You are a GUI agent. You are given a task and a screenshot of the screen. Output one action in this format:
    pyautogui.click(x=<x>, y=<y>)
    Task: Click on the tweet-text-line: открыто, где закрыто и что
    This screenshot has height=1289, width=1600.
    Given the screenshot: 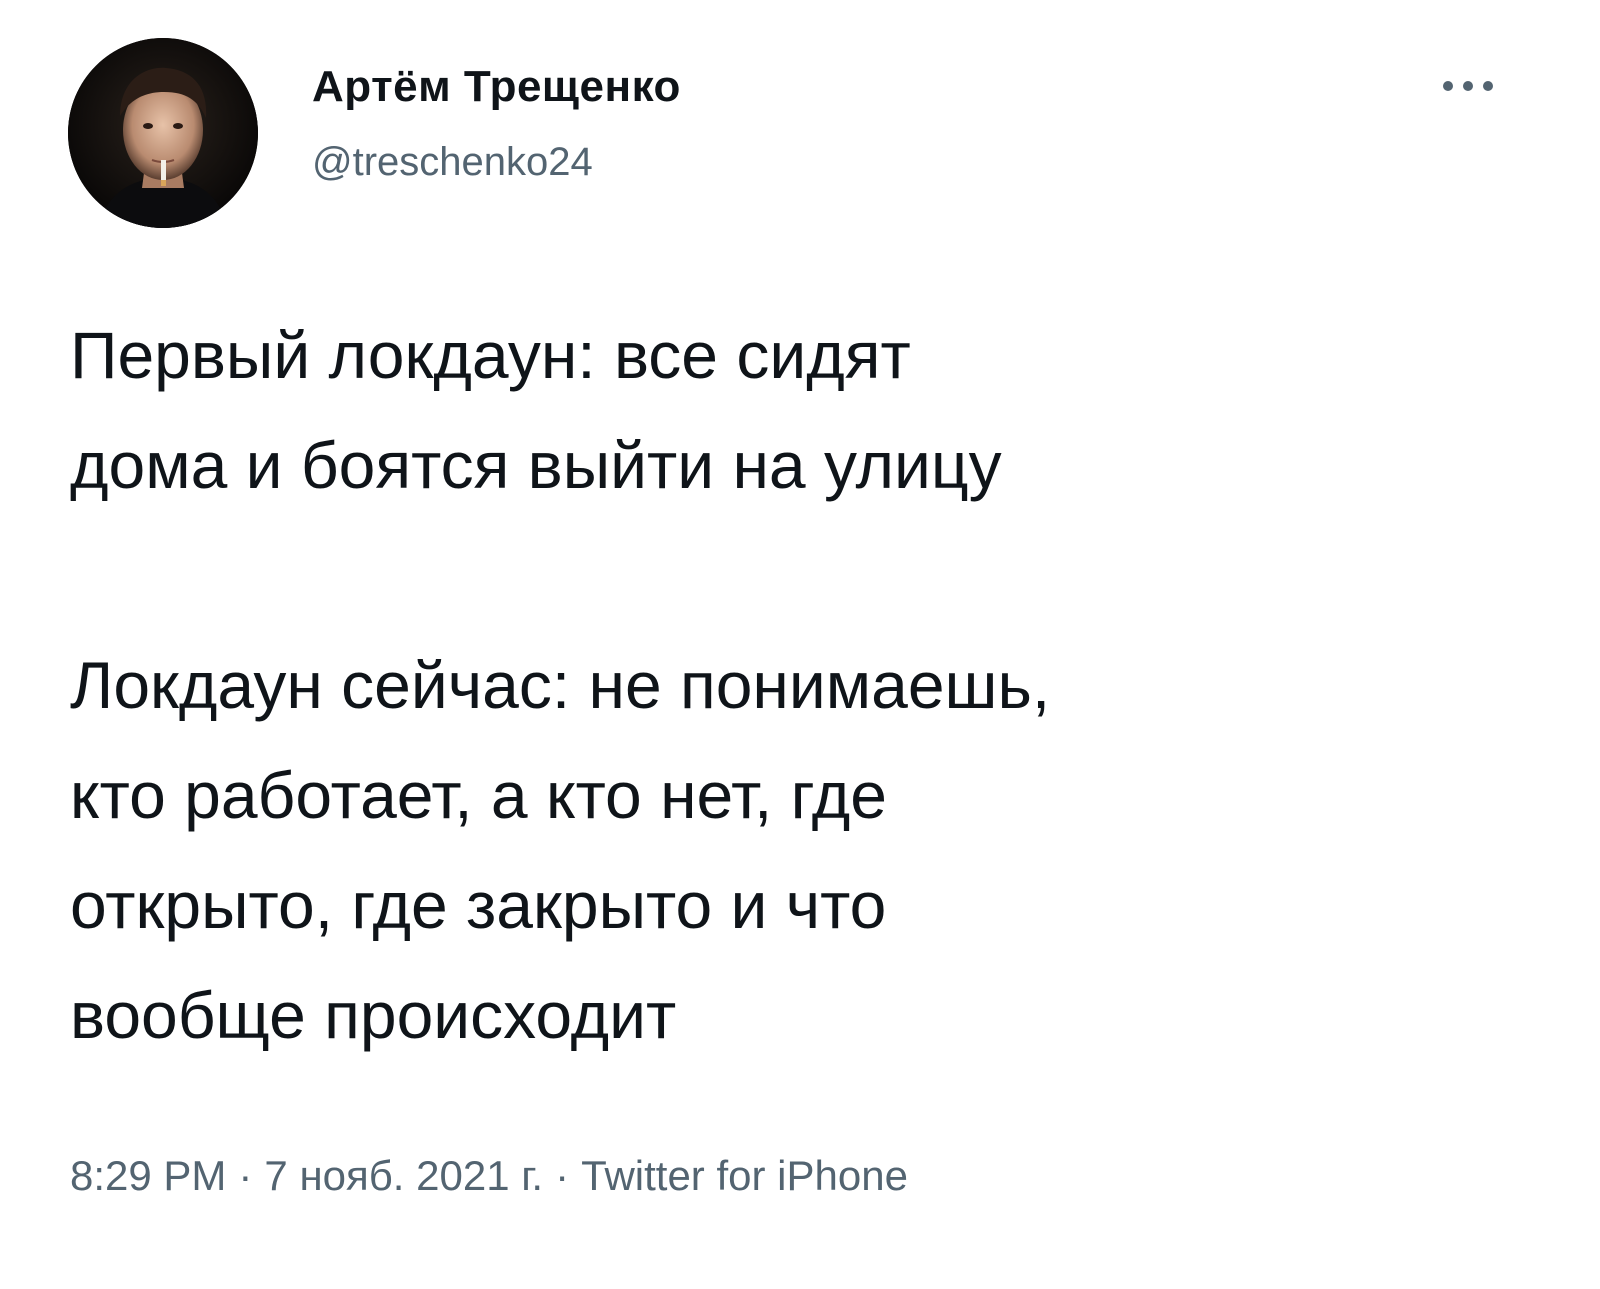 What is the action you would take?
    pyautogui.click(x=478, y=905)
    